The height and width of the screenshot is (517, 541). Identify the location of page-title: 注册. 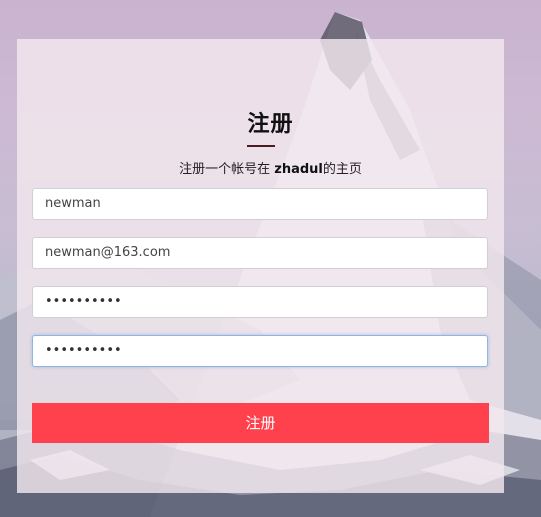
(270, 124).